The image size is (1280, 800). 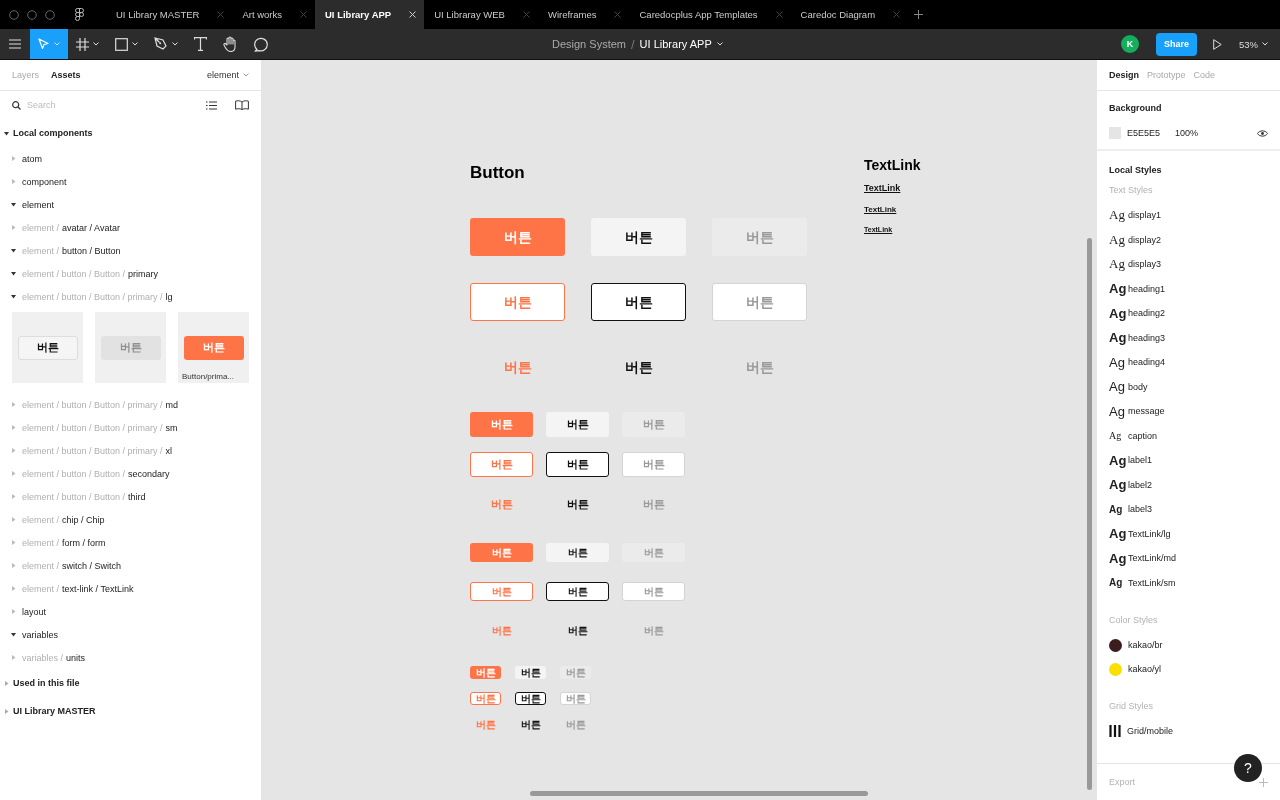 I want to click on play-icon, so click(x=1217, y=44).